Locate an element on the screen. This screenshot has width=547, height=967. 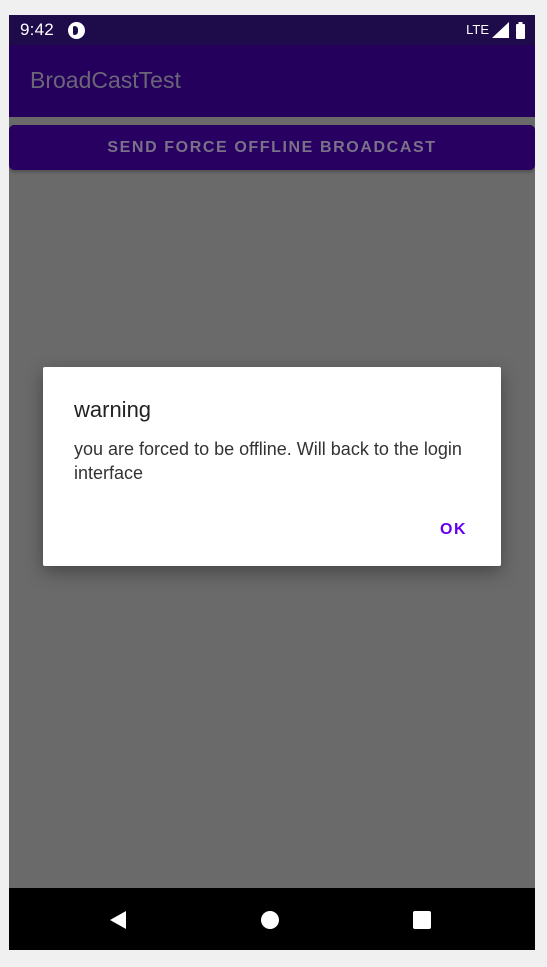
home-icon is located at coordinates (270, 920).